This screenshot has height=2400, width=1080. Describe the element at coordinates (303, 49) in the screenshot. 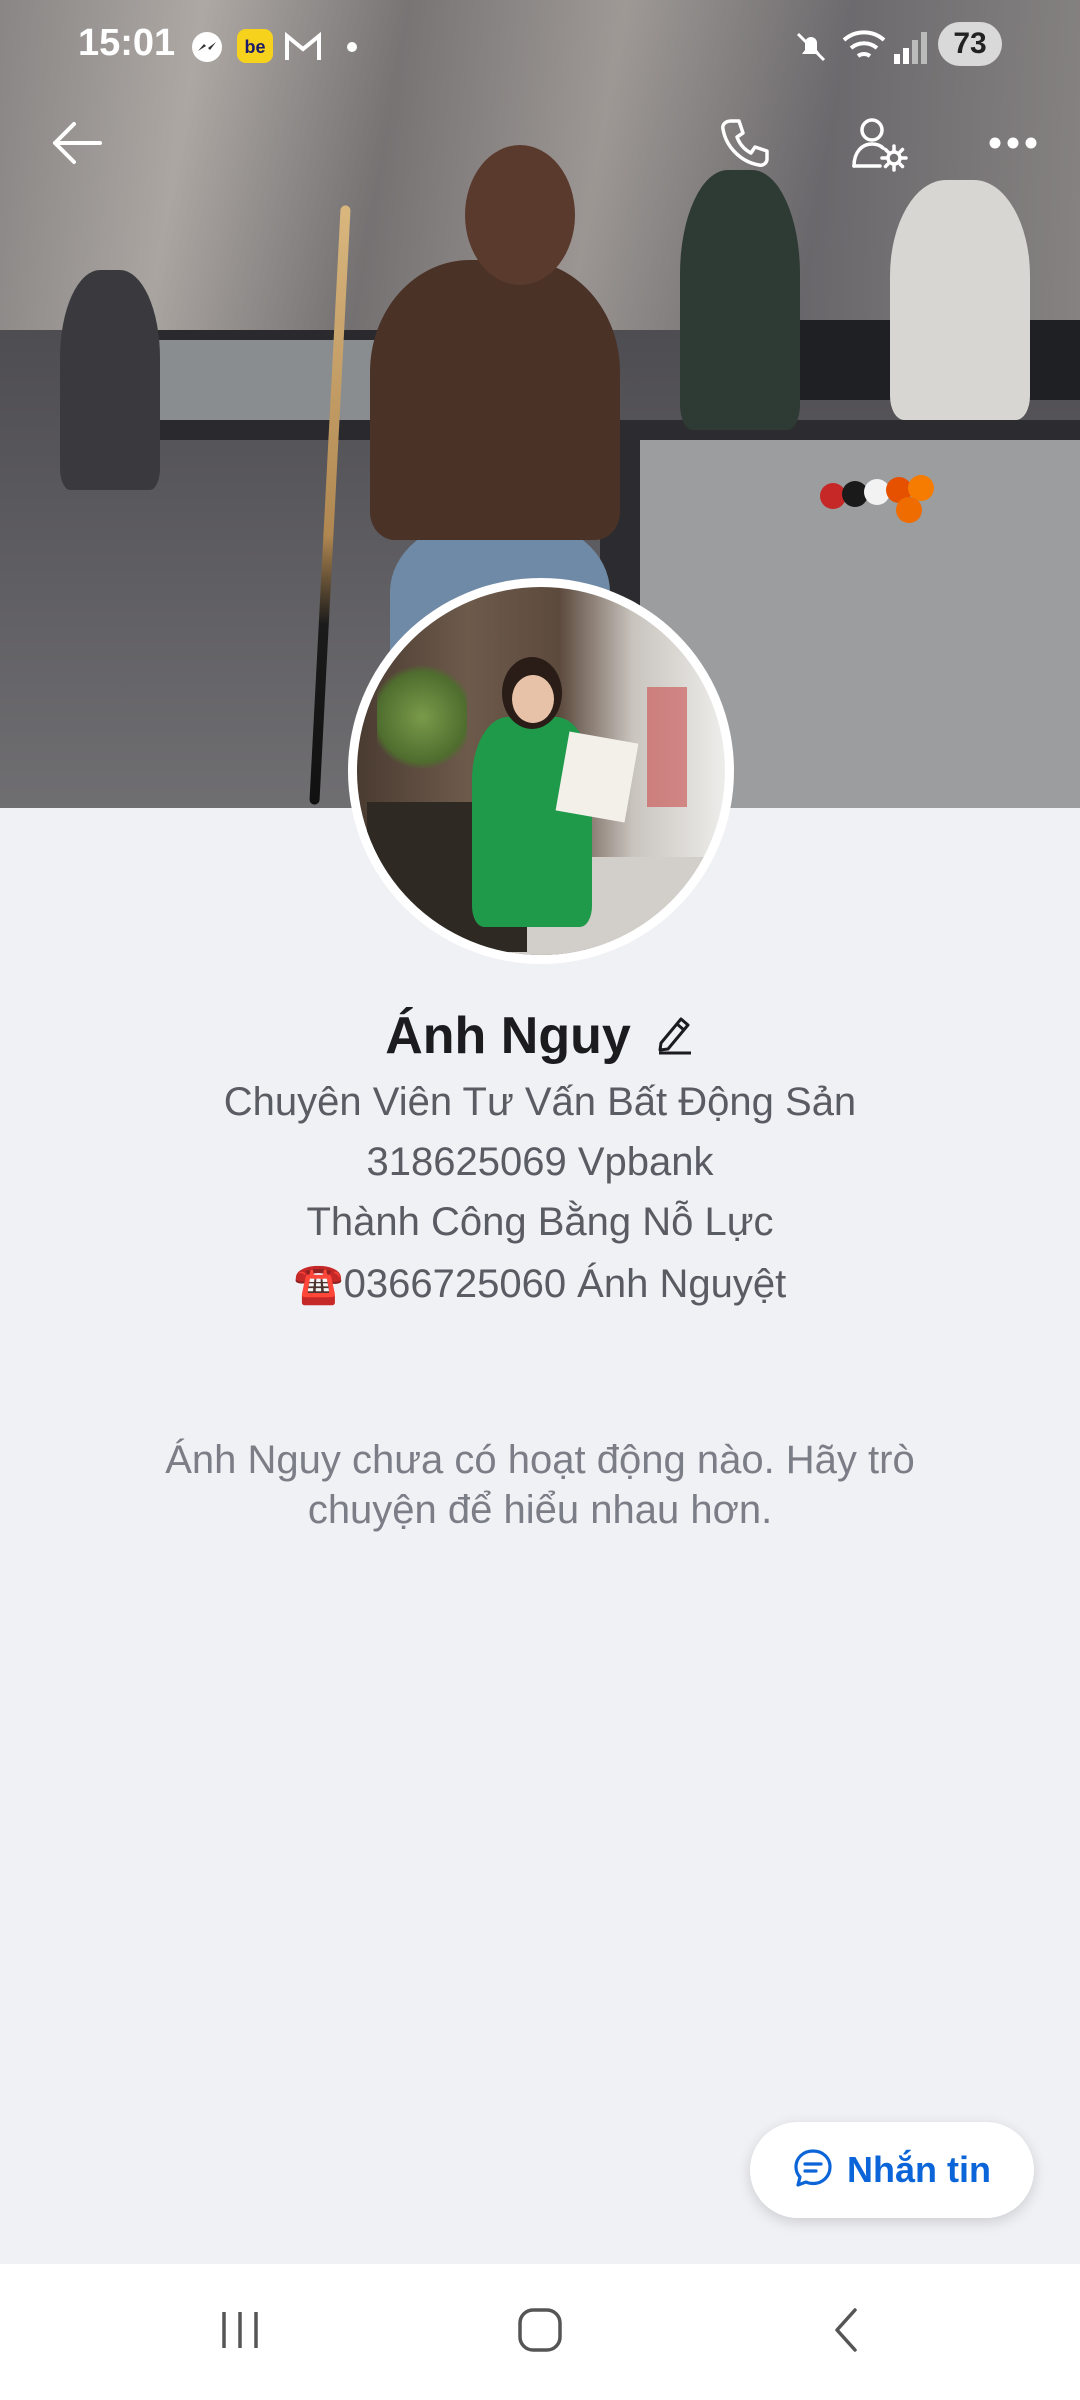

I see `gmail-icon` at that location.